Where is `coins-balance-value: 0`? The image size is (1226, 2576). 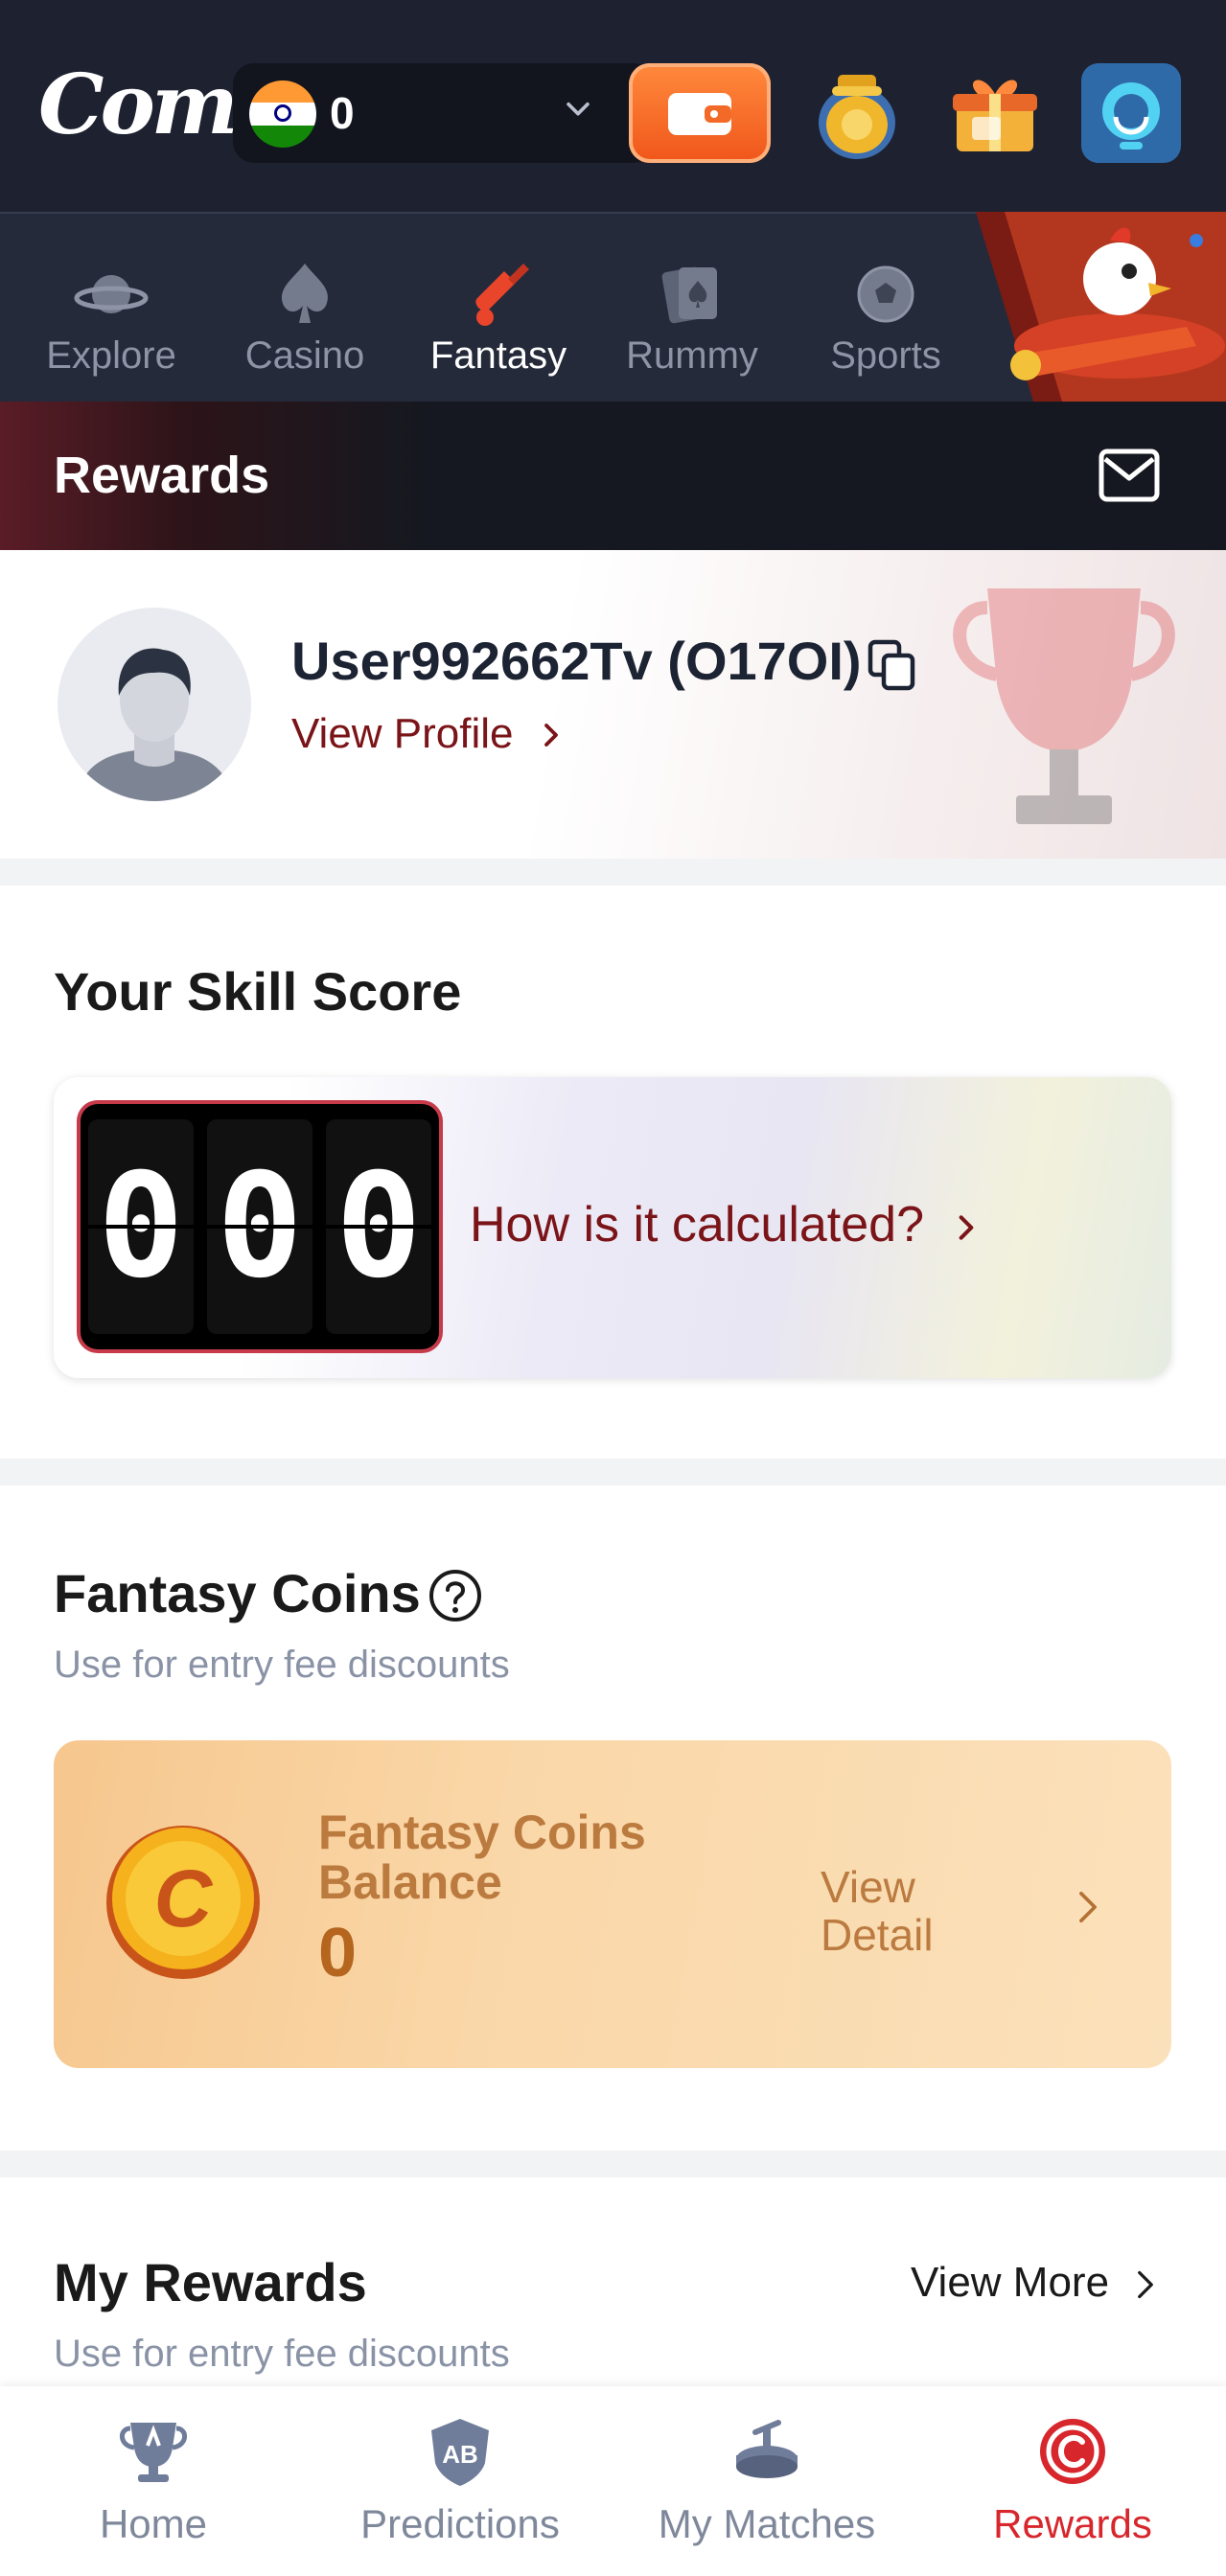
coins-balance-value: 0 is located at coordinates (338, 1953).